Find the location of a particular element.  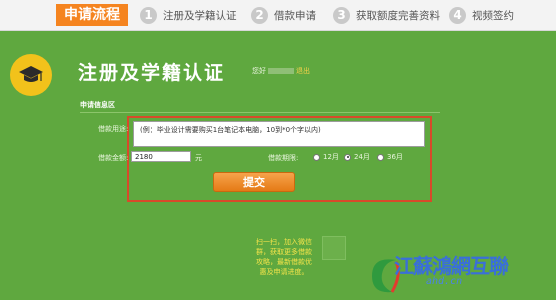

watermark-text: 江蘇鴻網互聯 is located at coordinates (451, 266).